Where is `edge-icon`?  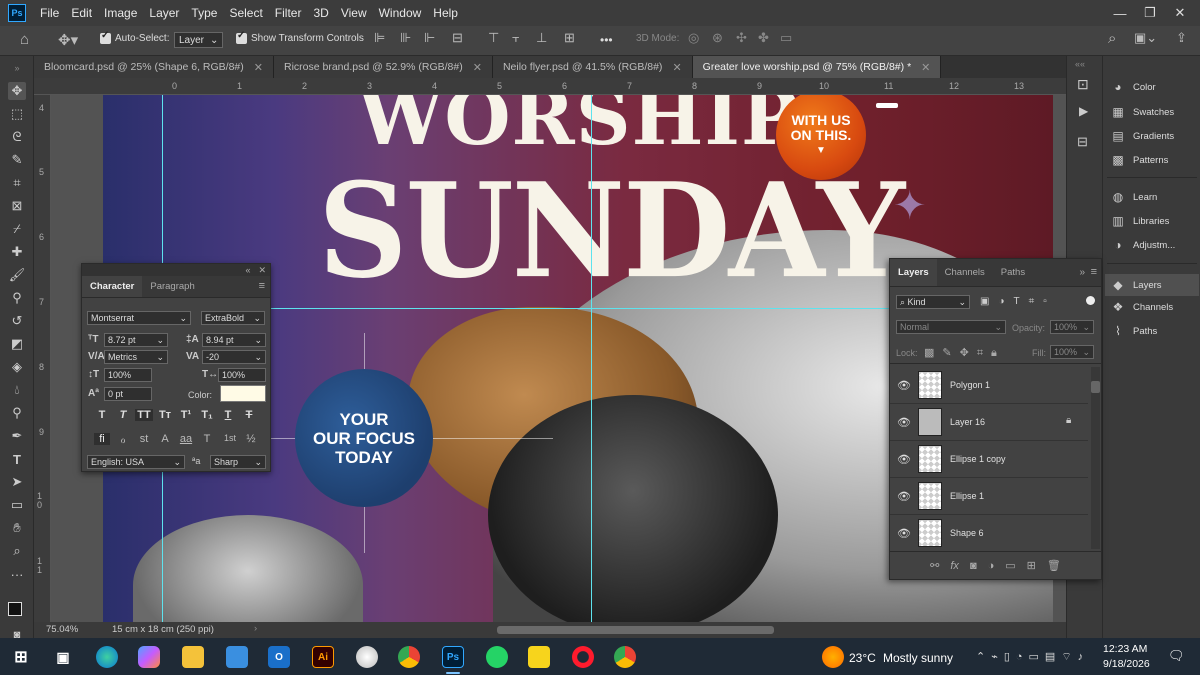
edge-icon is located at coordinates (107, 657).